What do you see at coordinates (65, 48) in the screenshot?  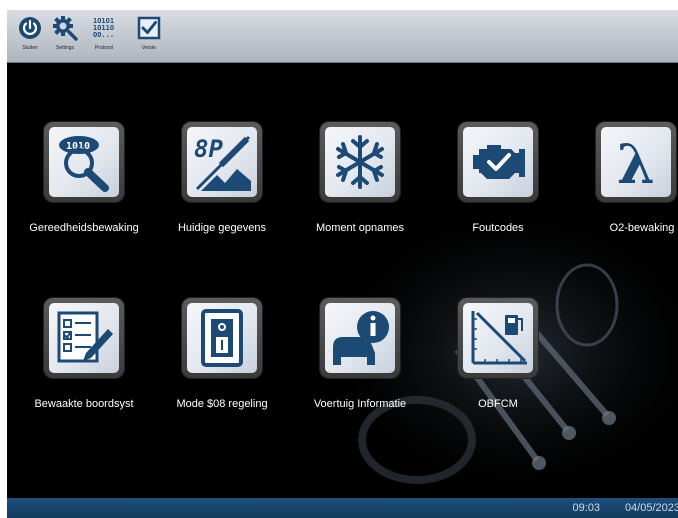 I see `settings-label: Settings` at bounding box center [65, 48].